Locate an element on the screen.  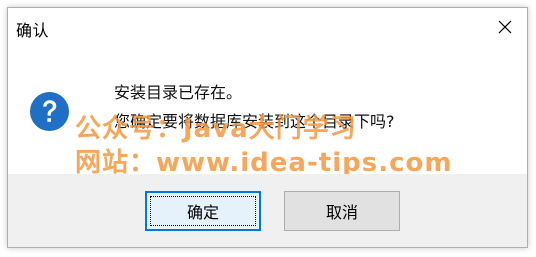
ok-button: 确定 is located at coordinates (203, 211).